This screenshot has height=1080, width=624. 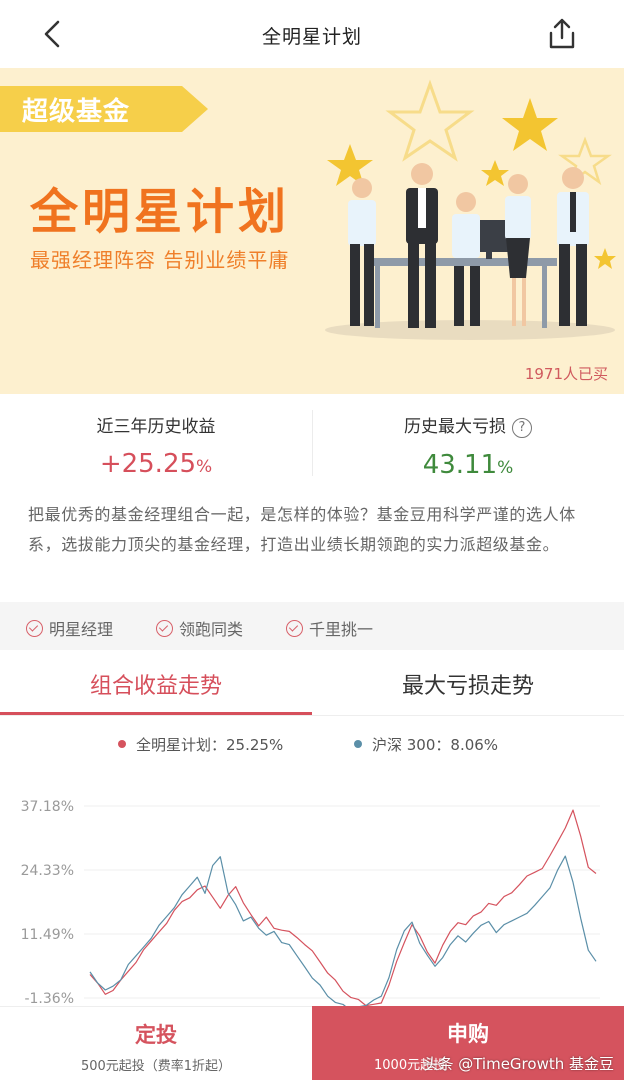 I want to click on return-label: 近三年历史收益, so click(x=156, y=427).